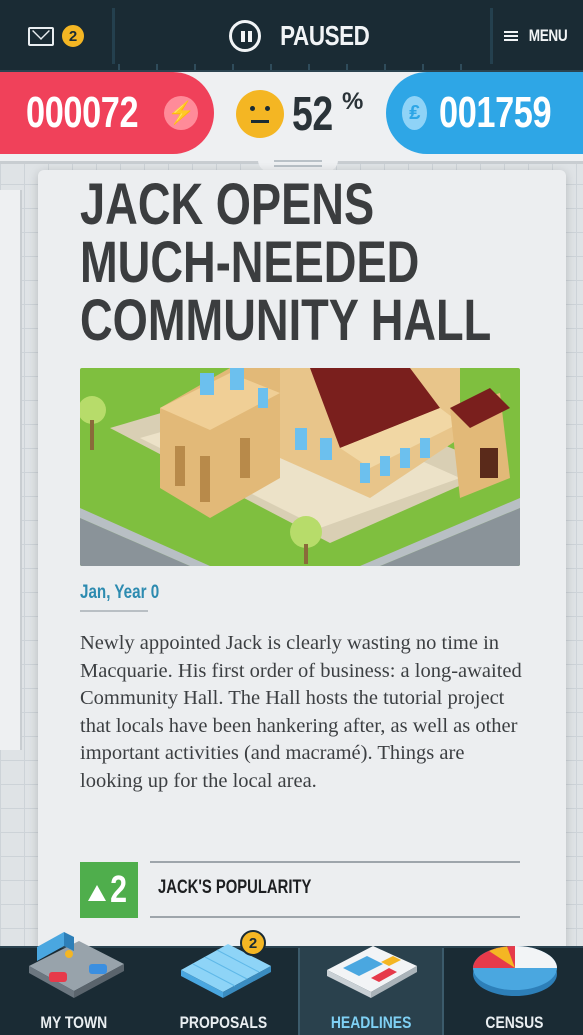 The image size is (583, 1035). Describe the element at coordinates (515, 971) in the screenshot. I see `pie-chart-icon` at that location.